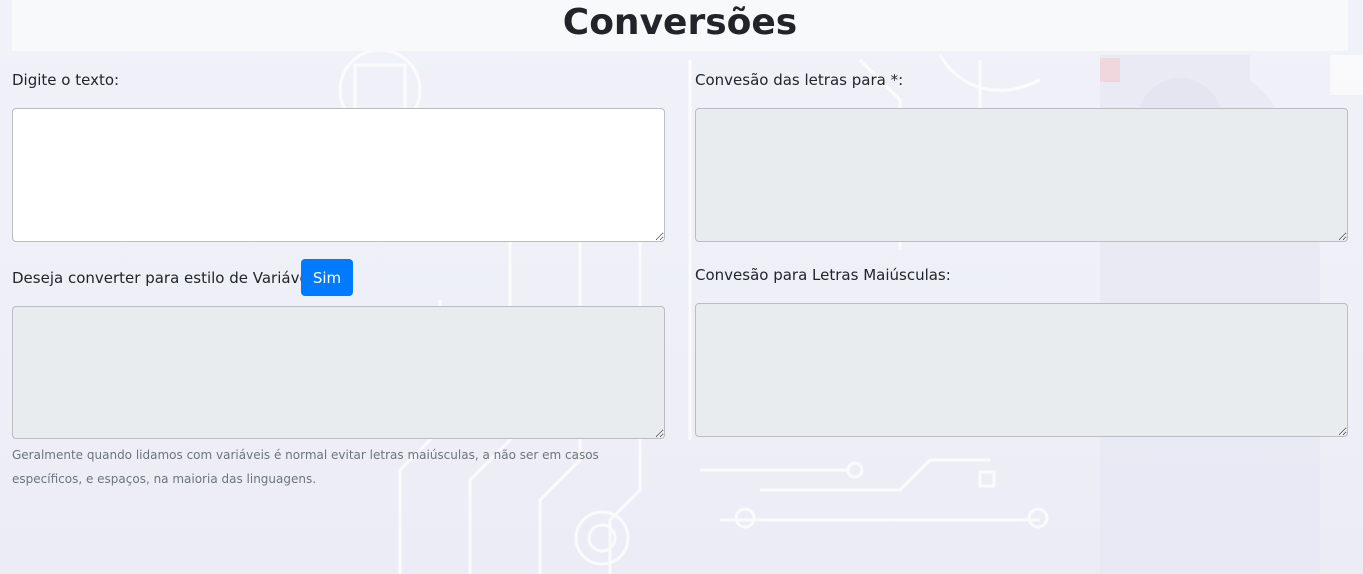 This screenshot has height=574, width=1363. Describe the element at coordinates (327, 277) in the screenshot. I see `sim-button: Sim` at that location.